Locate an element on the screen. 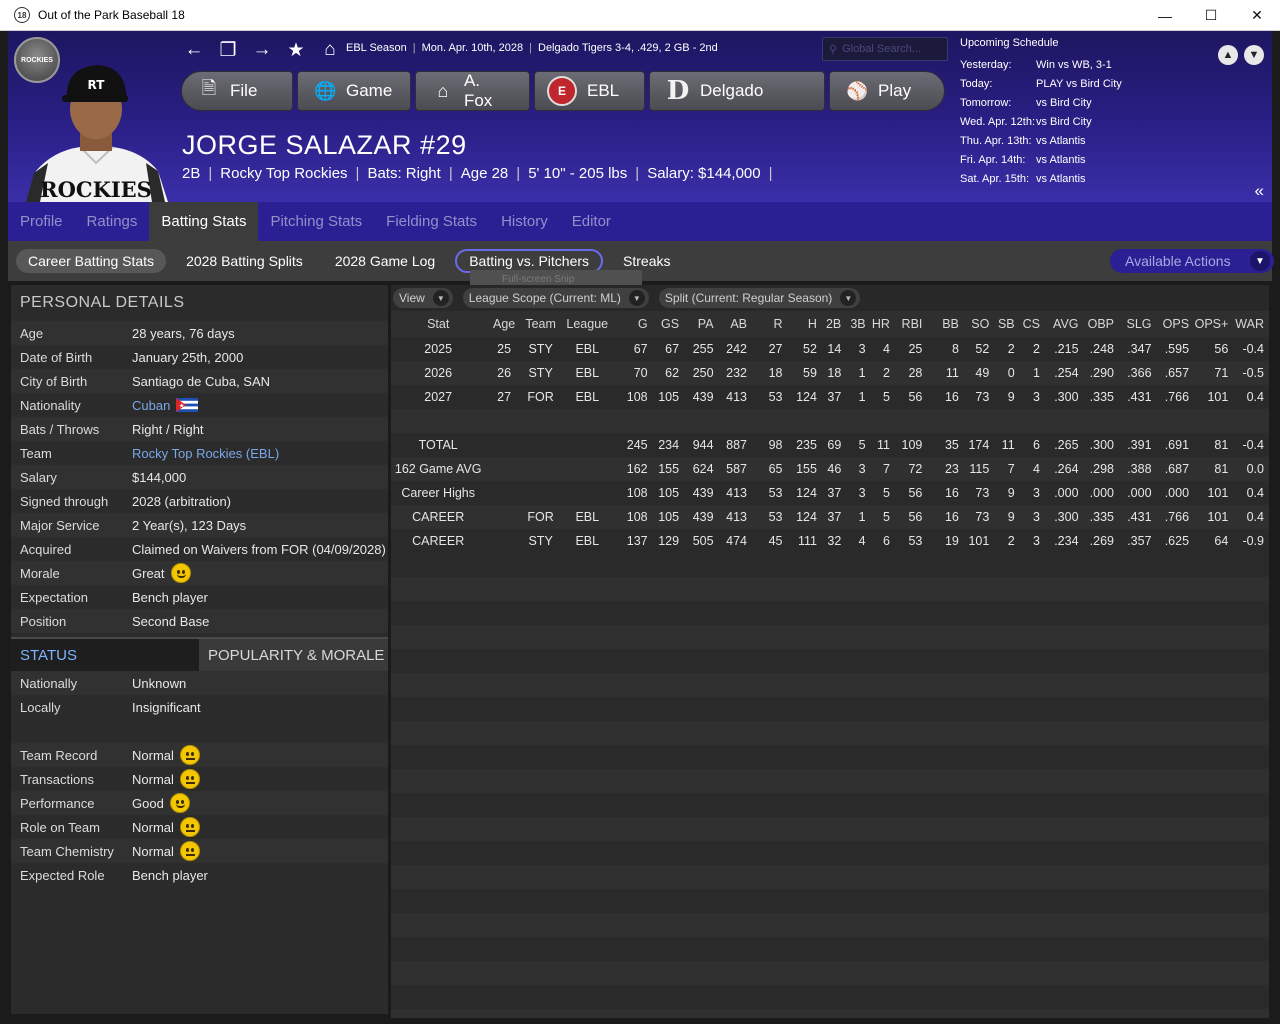  subtab-career-batting-stats: Career Batting Stats is located at coordinates (91, 261).